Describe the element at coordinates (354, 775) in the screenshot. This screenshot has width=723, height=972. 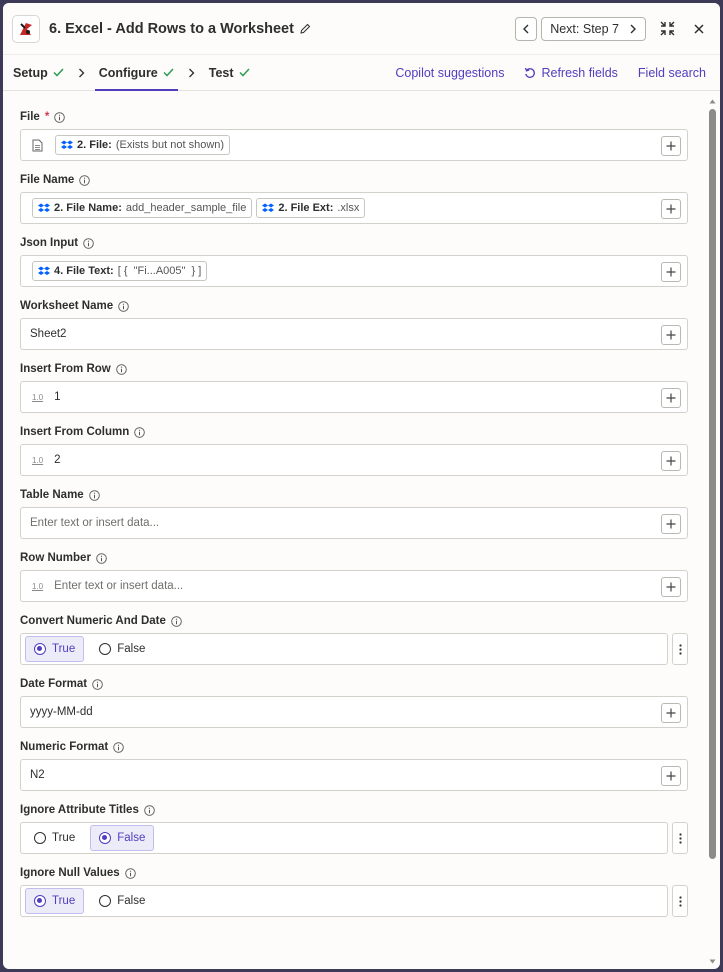
I see `numeric-format-input: N2` at that location.